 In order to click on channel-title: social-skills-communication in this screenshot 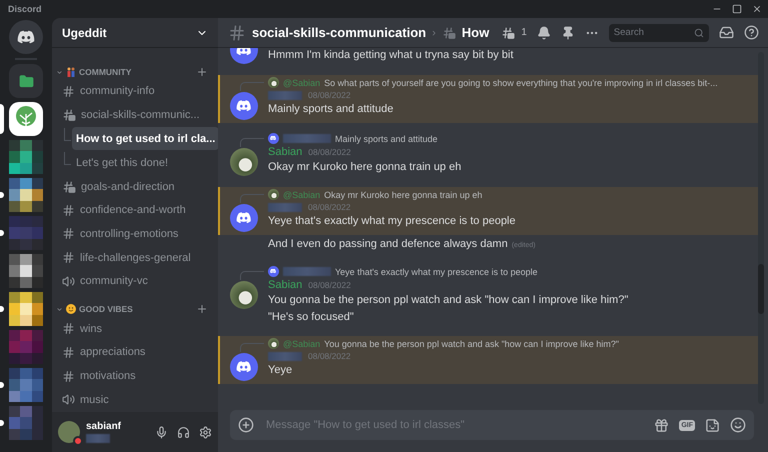, I will do `click(339, 32)`.